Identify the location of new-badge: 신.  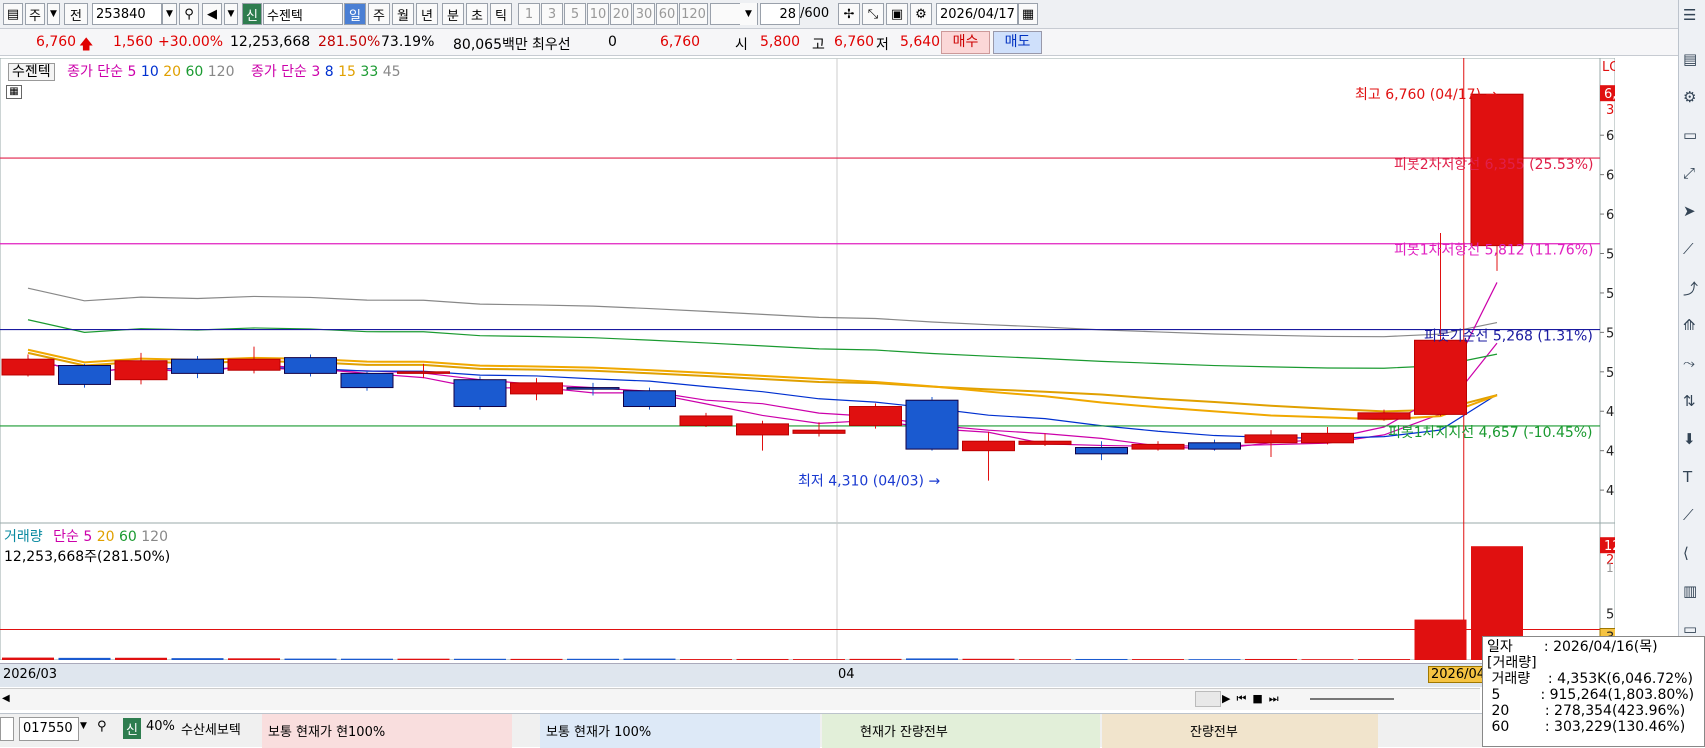
(252, 14).